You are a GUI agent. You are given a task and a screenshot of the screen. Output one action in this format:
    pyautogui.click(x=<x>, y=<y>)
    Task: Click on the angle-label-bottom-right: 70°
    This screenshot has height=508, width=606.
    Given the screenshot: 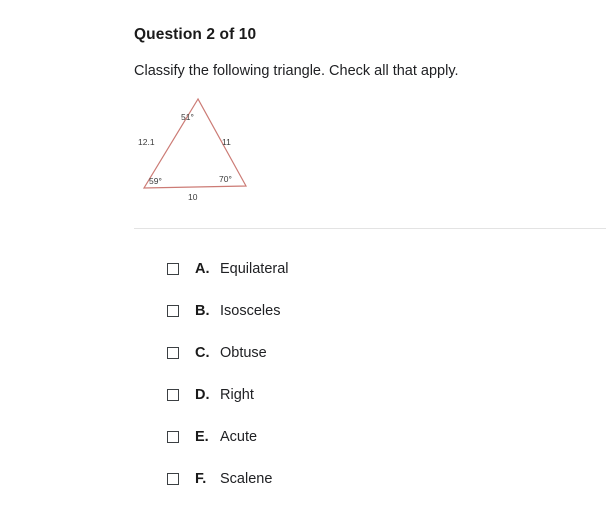 What is the action you would take?
    pyautogui.click(x=225, y=179)
    